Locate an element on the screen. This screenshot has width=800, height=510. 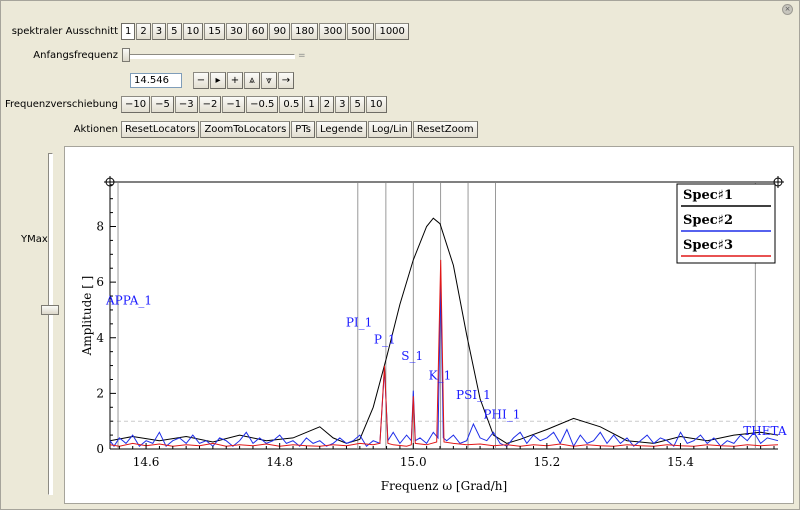
frequency-shift-button-8: 2 is located at coordinates (327, 104).